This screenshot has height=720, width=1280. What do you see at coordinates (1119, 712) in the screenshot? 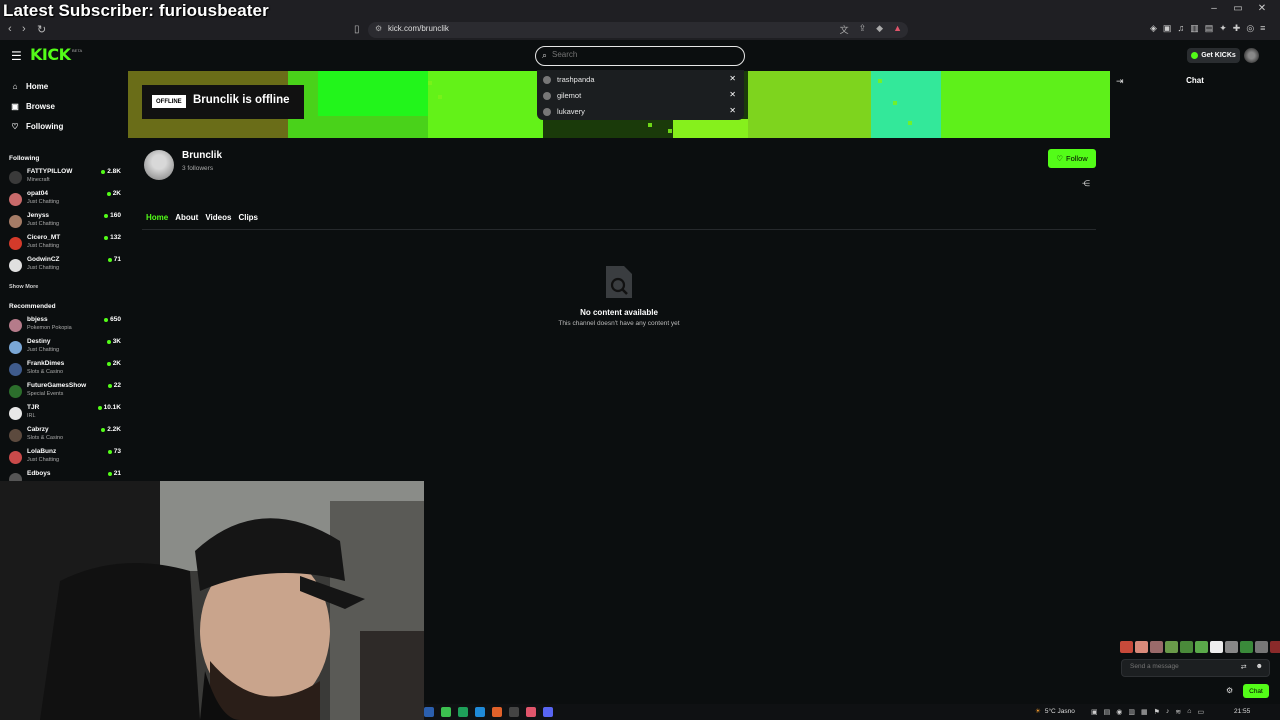
I see `tray-icon: ◉` at bounding box center [1119, 712].